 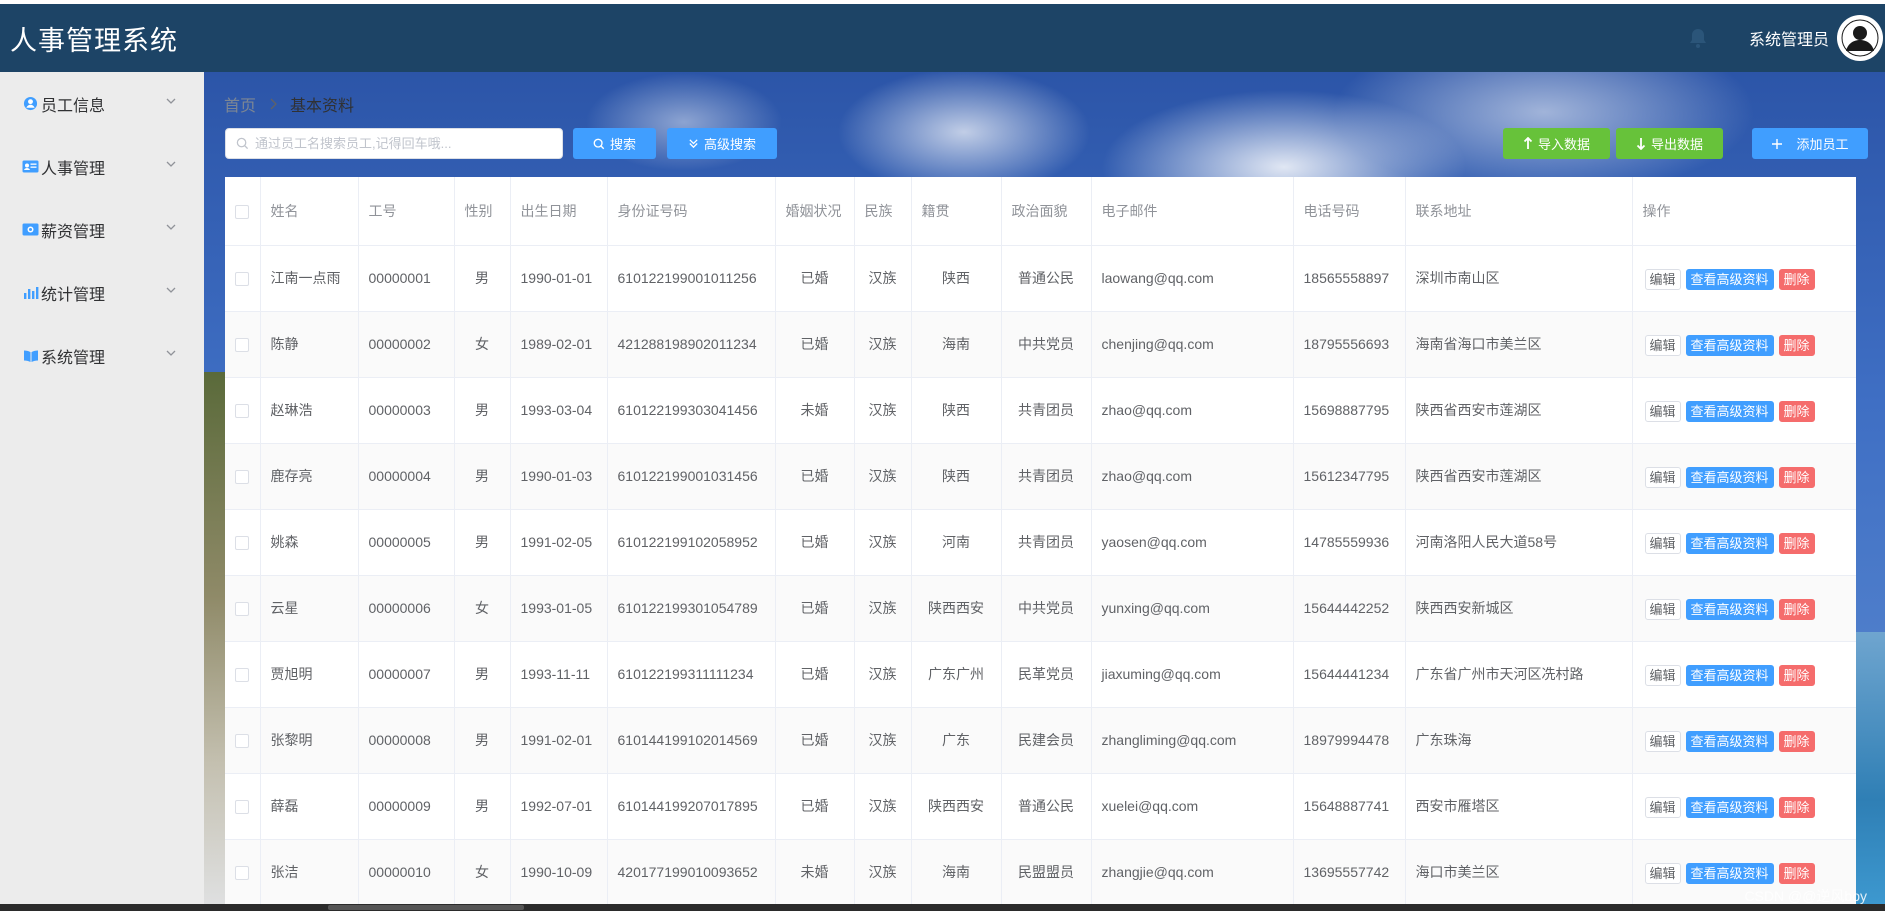 What do you see at coordinates (1556, 143) in the screenshot?
I see `import-data-button: 导入数据` at bounding box center [1556, 143].